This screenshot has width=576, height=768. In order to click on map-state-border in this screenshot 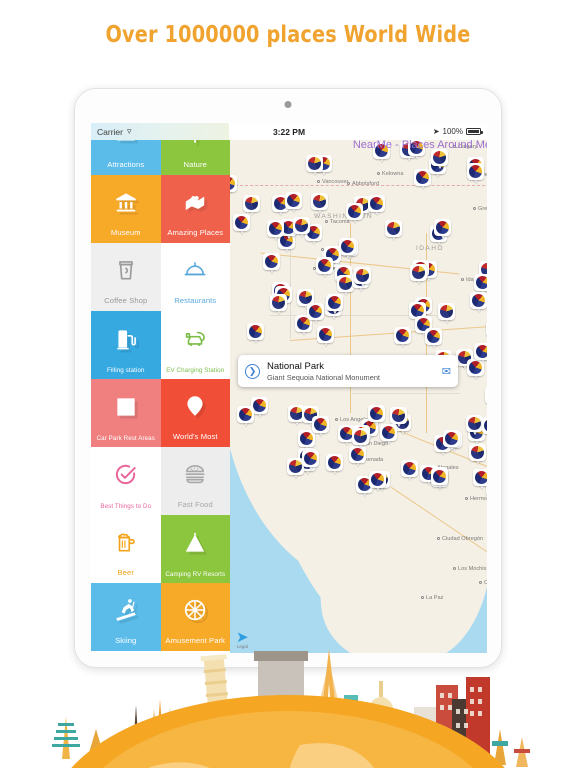, I will do `click(405, 393)`.